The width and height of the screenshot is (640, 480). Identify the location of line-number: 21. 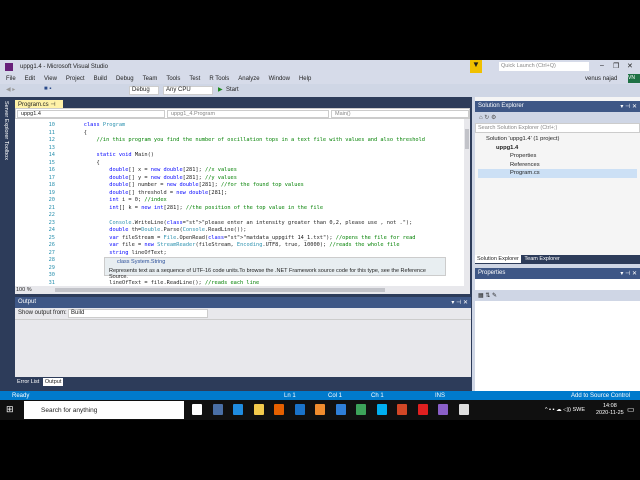
(51, 207).